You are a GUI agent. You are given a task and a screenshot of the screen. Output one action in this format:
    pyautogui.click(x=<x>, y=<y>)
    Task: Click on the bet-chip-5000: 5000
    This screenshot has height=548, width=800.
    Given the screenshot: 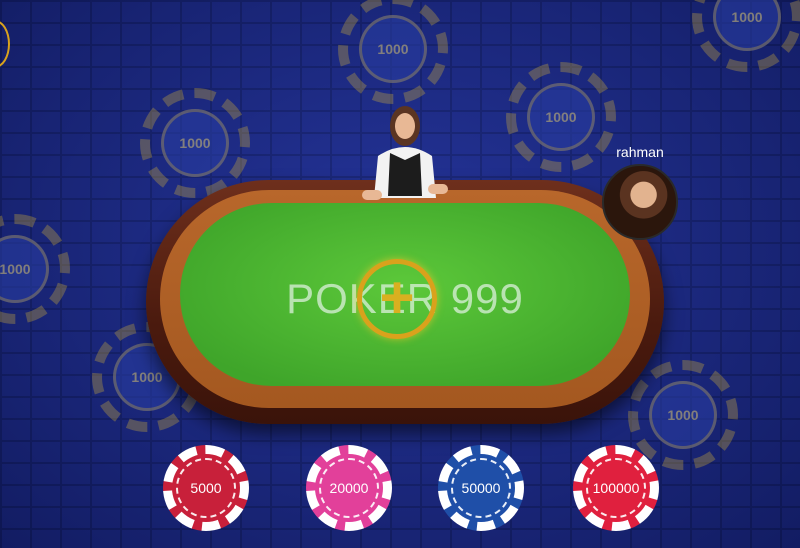 What is the action you would take?
    pyautogui.click(x=206, y=488)
    